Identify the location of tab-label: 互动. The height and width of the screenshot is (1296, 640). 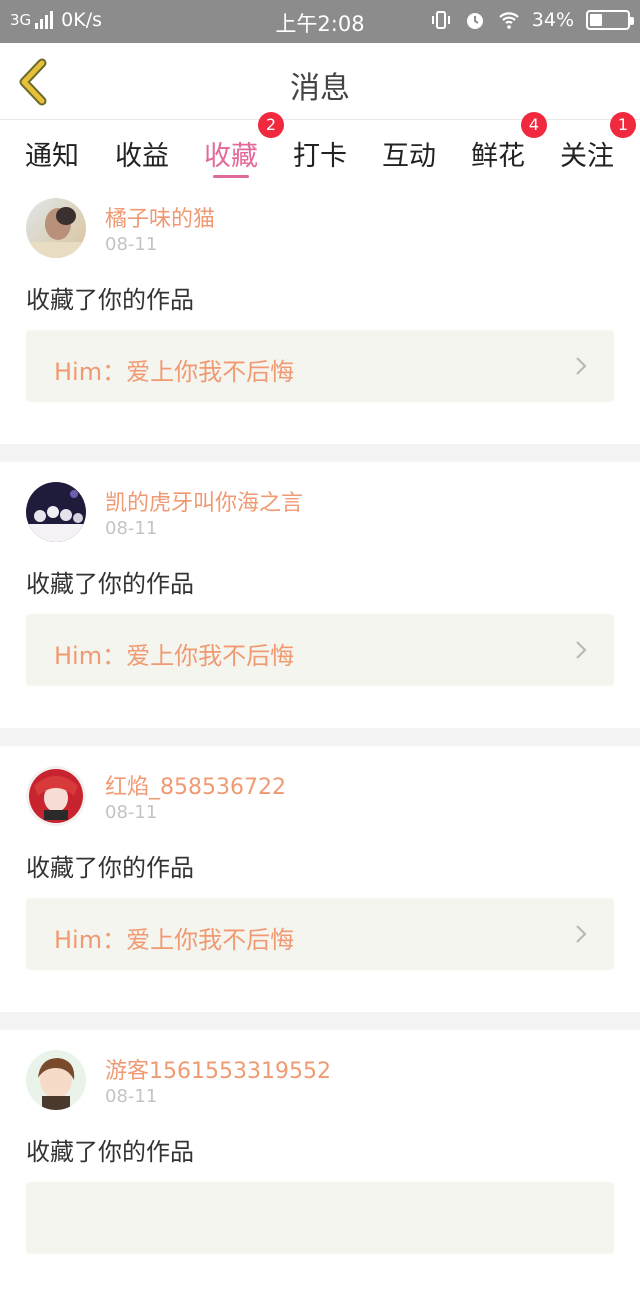
(409, 156).